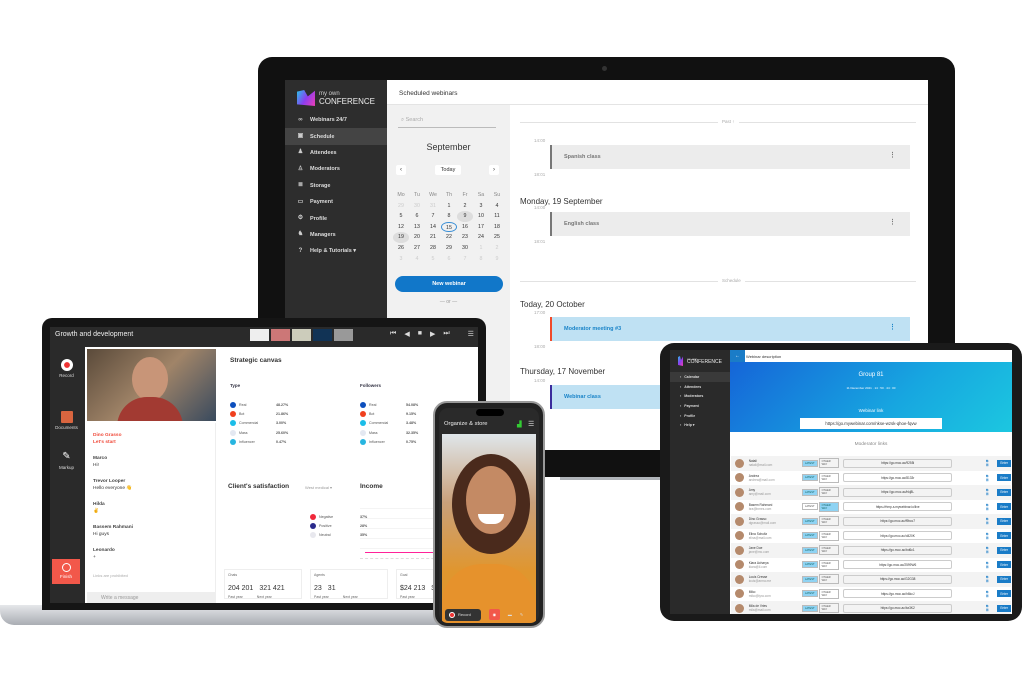 The height and width of the screenshot is (699, 1024). Describe the element at coordinates (417, 227) in the screenshot. I see `calendar-day: 13` at that location.